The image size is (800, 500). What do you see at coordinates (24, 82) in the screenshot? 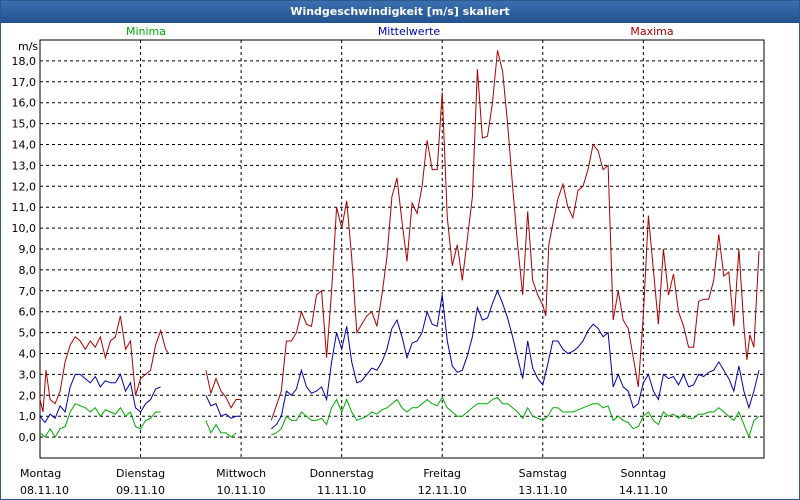
I see `y-tick-label: 17,0` at bounding box center [24, 82].